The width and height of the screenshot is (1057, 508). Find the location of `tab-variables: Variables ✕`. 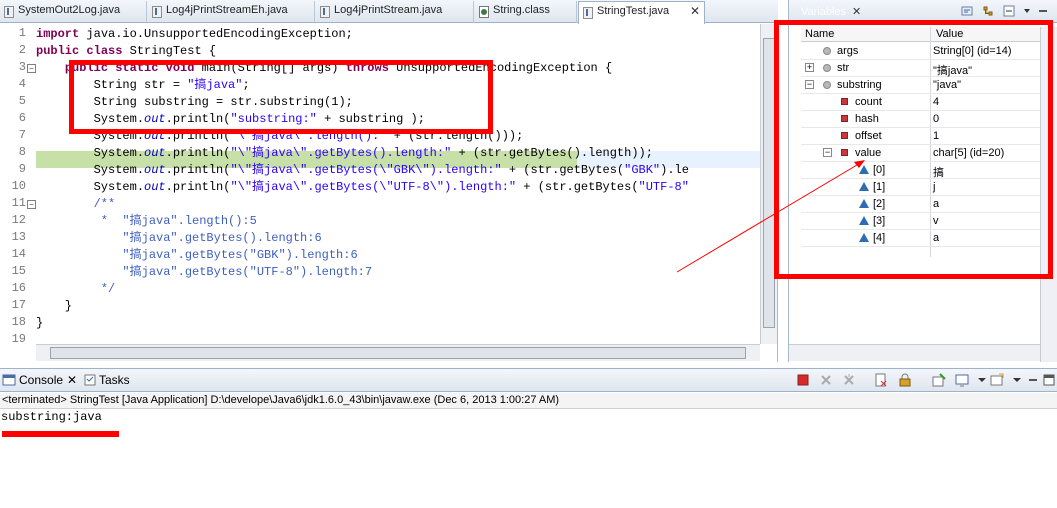

tab-variables: Variables ✕ is located at coordinates (831, 11).